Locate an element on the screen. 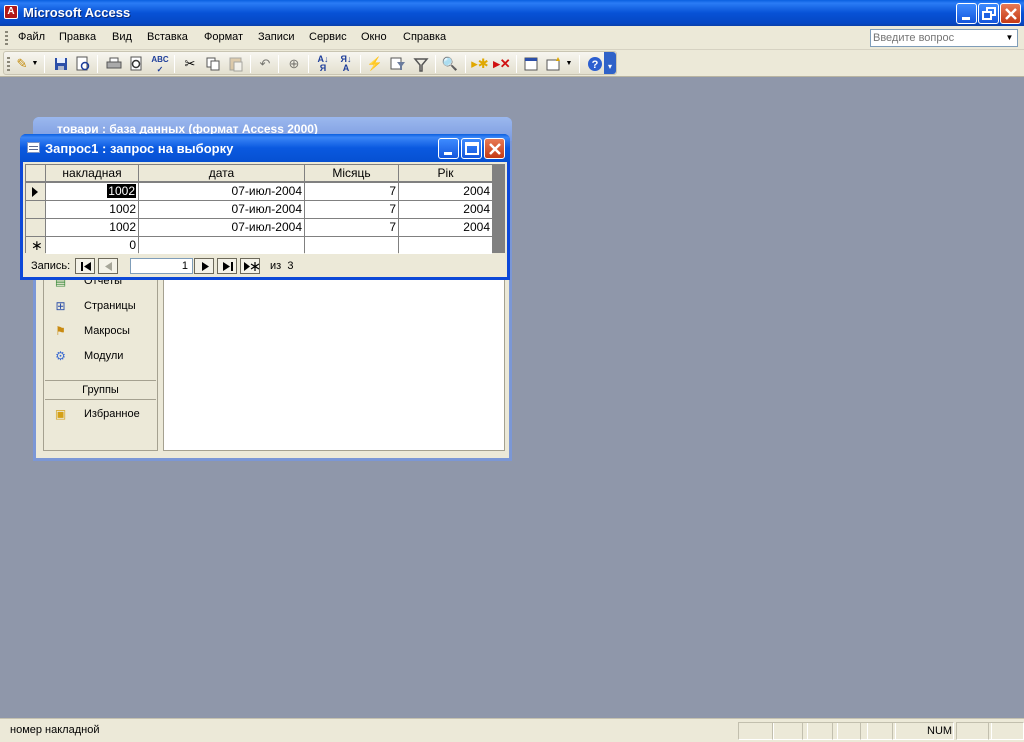 This screenshot has width=1024, height=742. design-view-icon: ✎ is located at coordinates (22, 64).